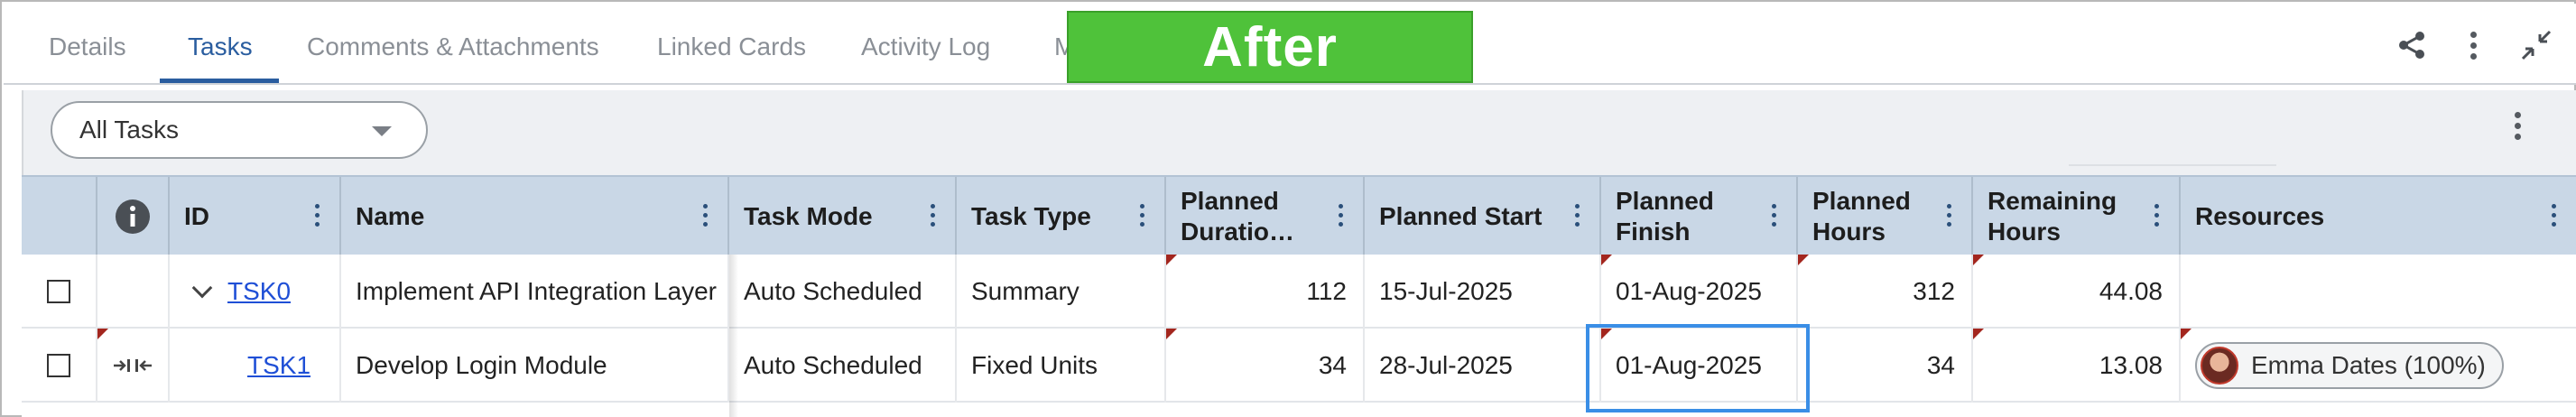 This screenshot has height=417, width=2576. What do you see at coordinates (535, 366) in the screenshot?
I see `name-cell: Develop Login Module` at bounding box center [535, 366].